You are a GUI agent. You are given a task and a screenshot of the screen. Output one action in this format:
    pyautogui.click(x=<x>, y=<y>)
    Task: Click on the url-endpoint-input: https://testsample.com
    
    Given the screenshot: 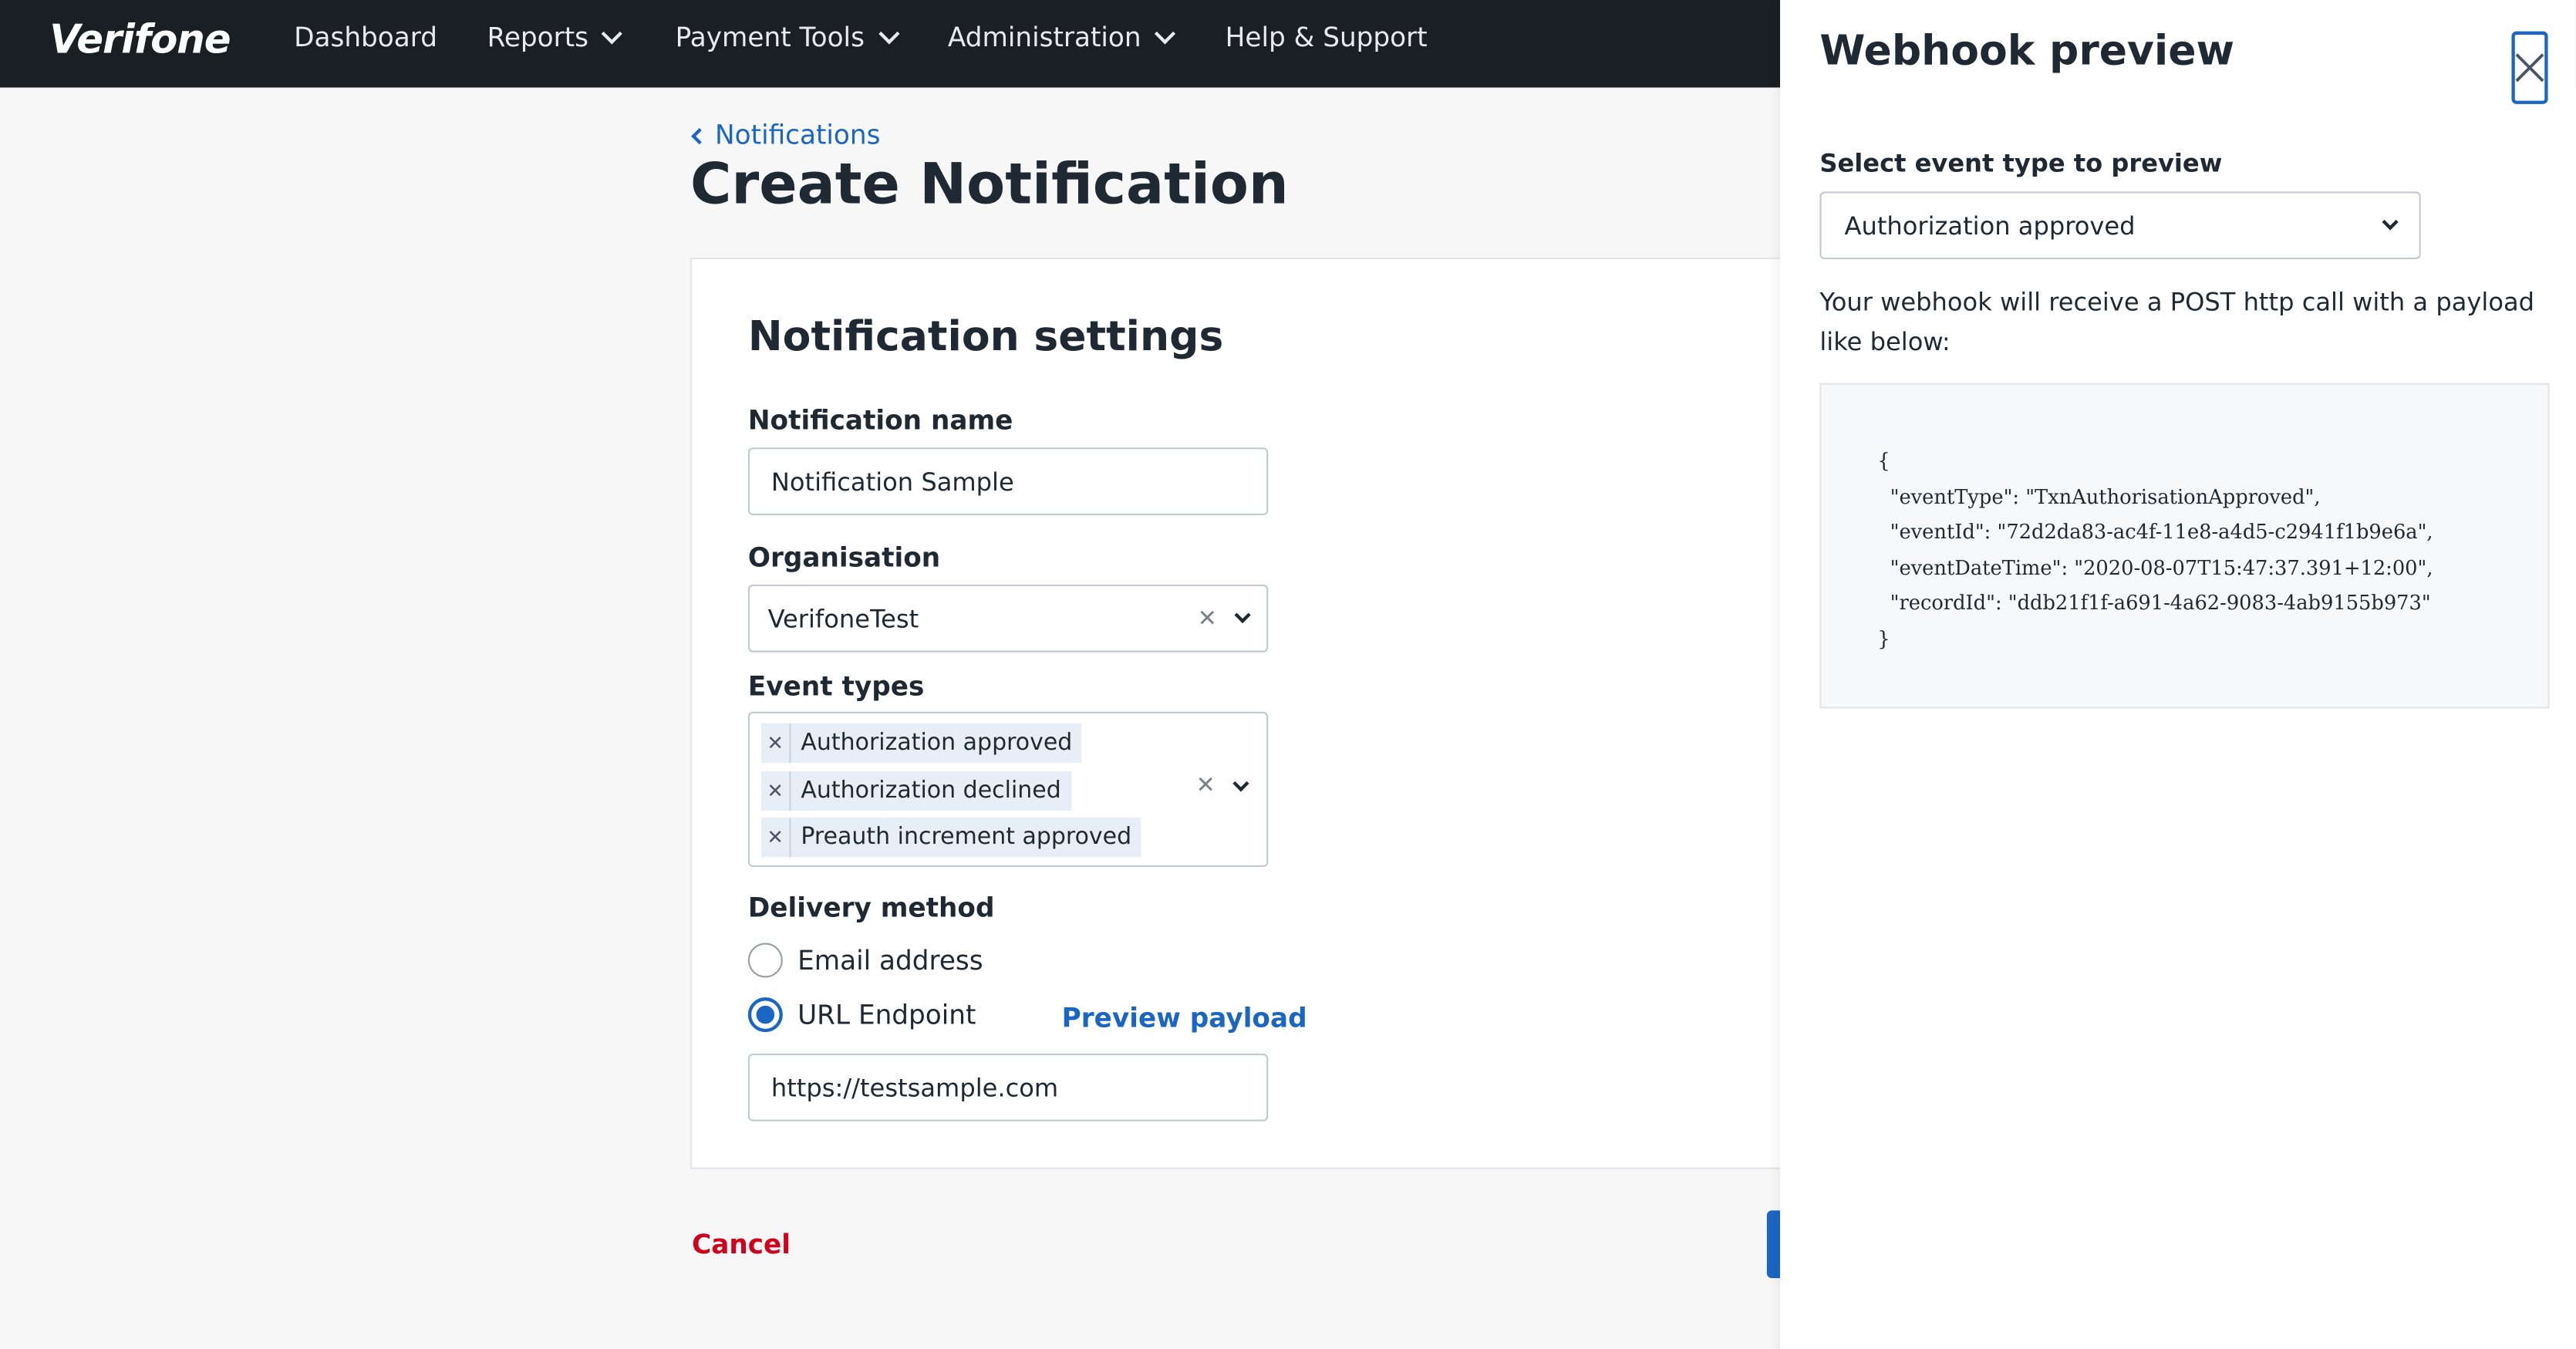 What is the action you would take?
    pyautogui.click(x=1008, y=1087)
    